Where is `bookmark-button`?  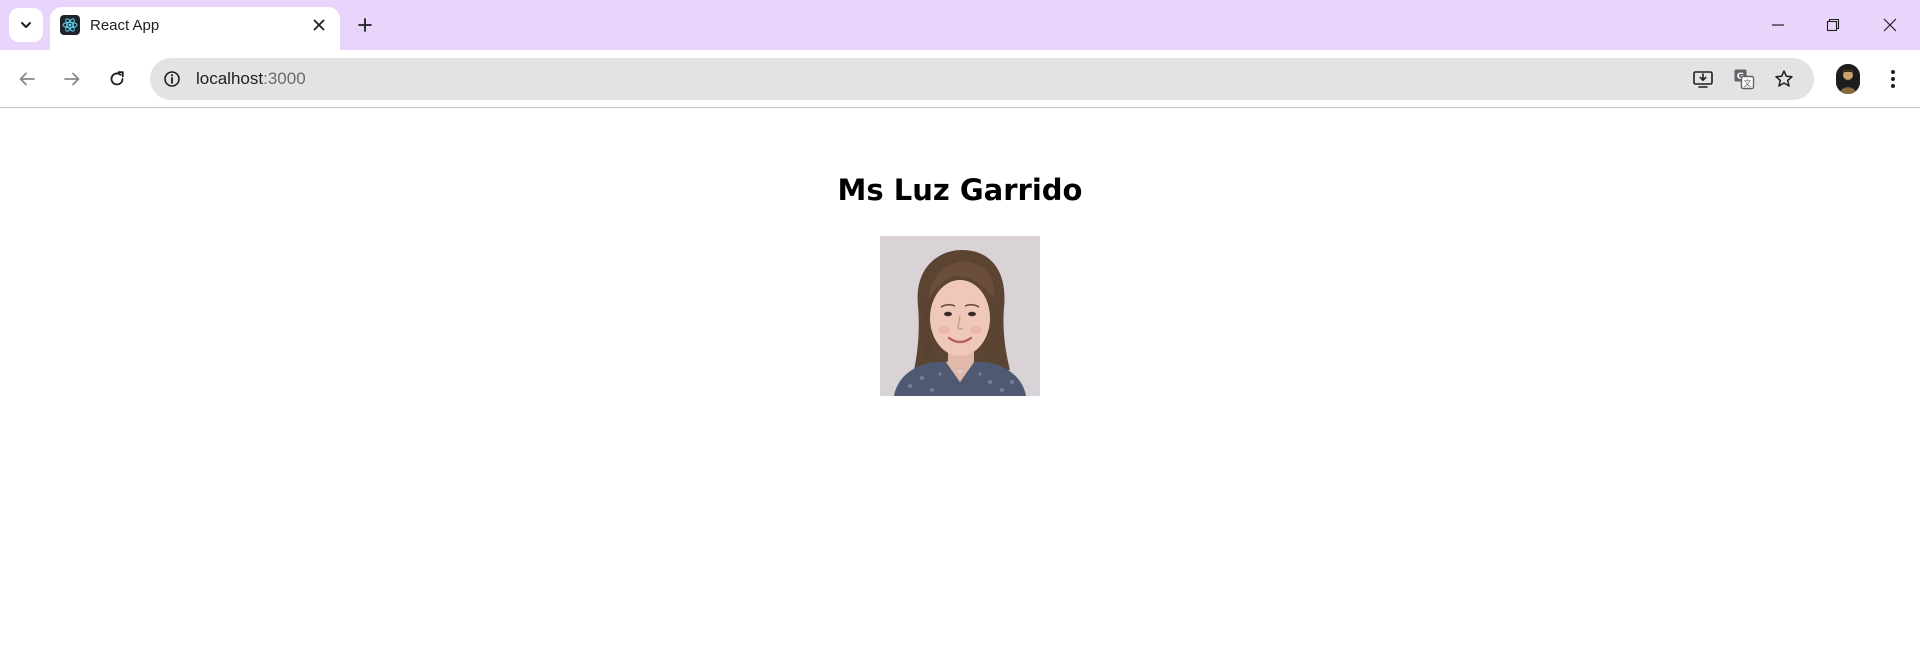 bookmark-button is located at coordinates (1784, 79).